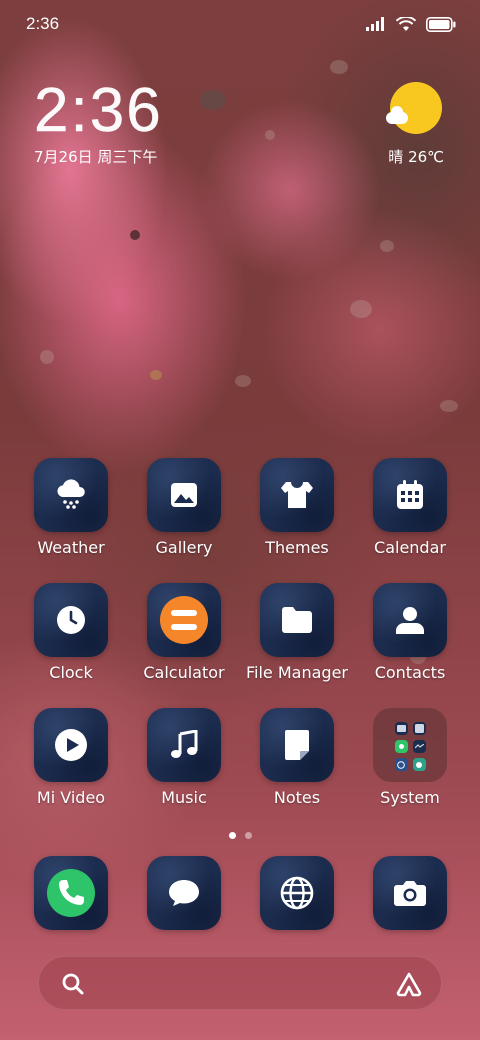 This screenshot has height=1040, width=480. Describe the element at coordinates (71, 797) in the screenshot. I see `app-label: Mi Video` at that location.